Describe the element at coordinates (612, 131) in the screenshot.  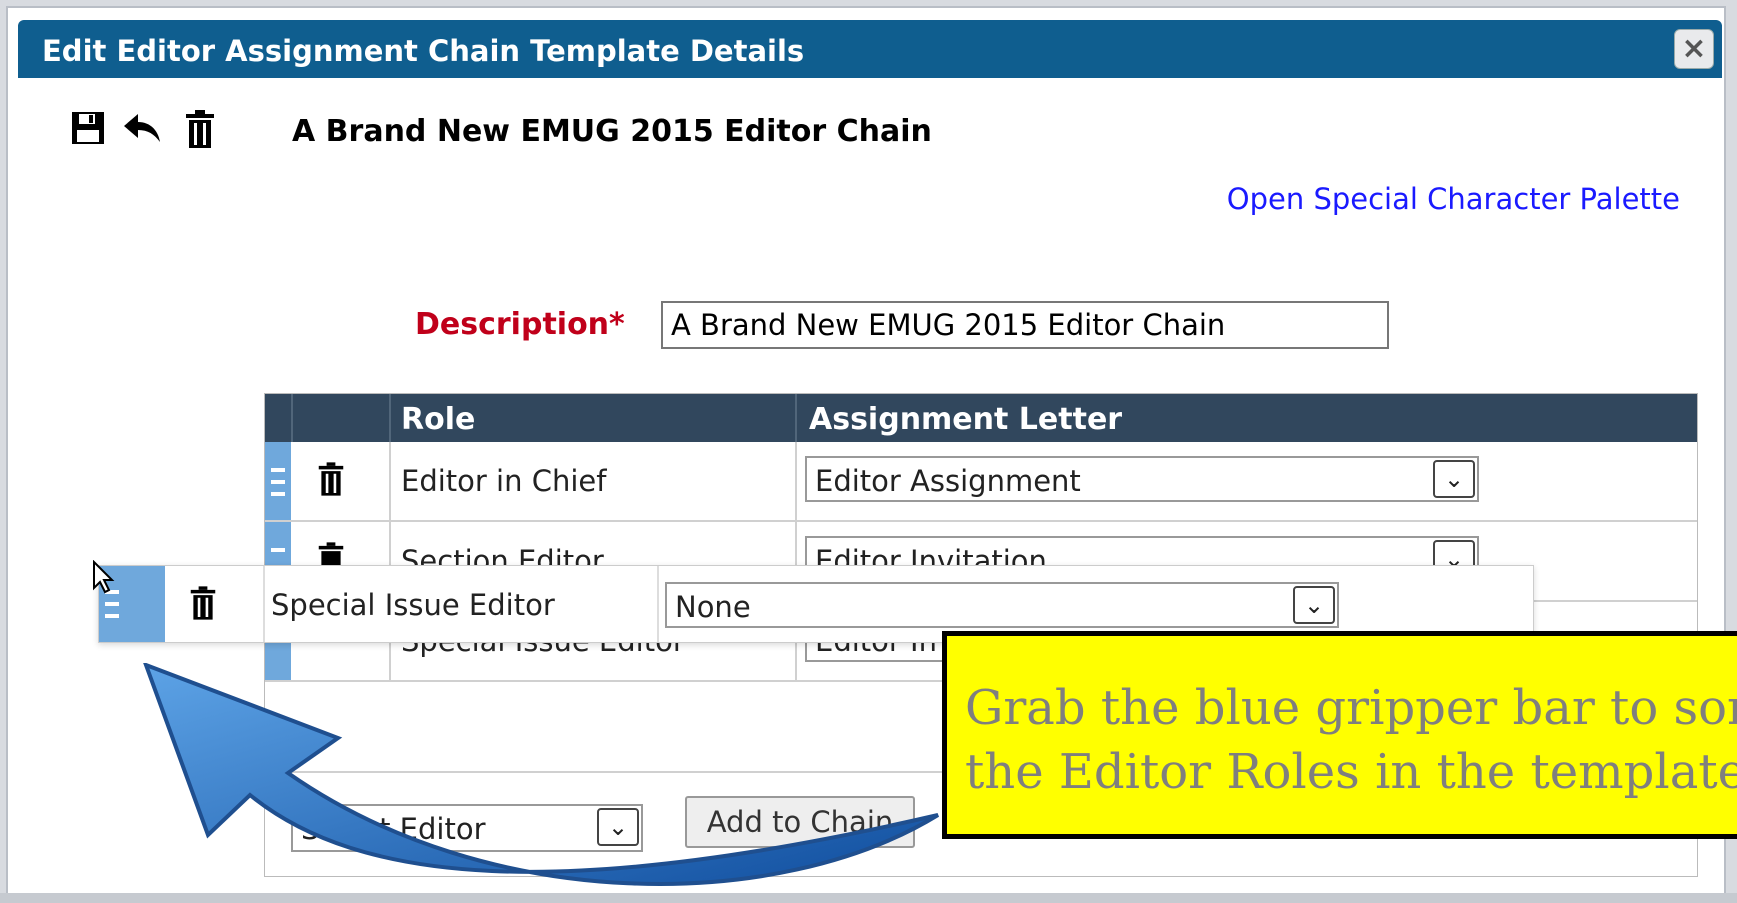
I see `chain-title: A Brand New EMUG 2015 Editor Chain` at that location.